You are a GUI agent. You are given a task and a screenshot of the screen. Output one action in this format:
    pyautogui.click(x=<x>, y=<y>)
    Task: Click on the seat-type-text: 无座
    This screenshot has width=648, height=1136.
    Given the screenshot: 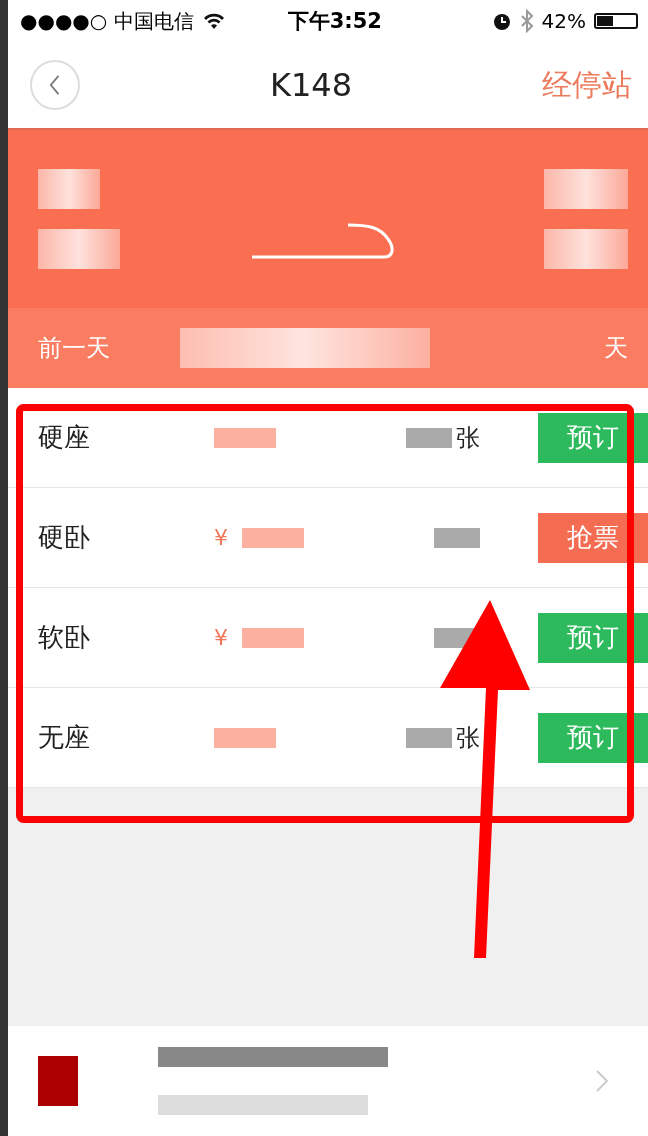 What is the action you would take?
    pyautogui.click(x=64, y=737)
    